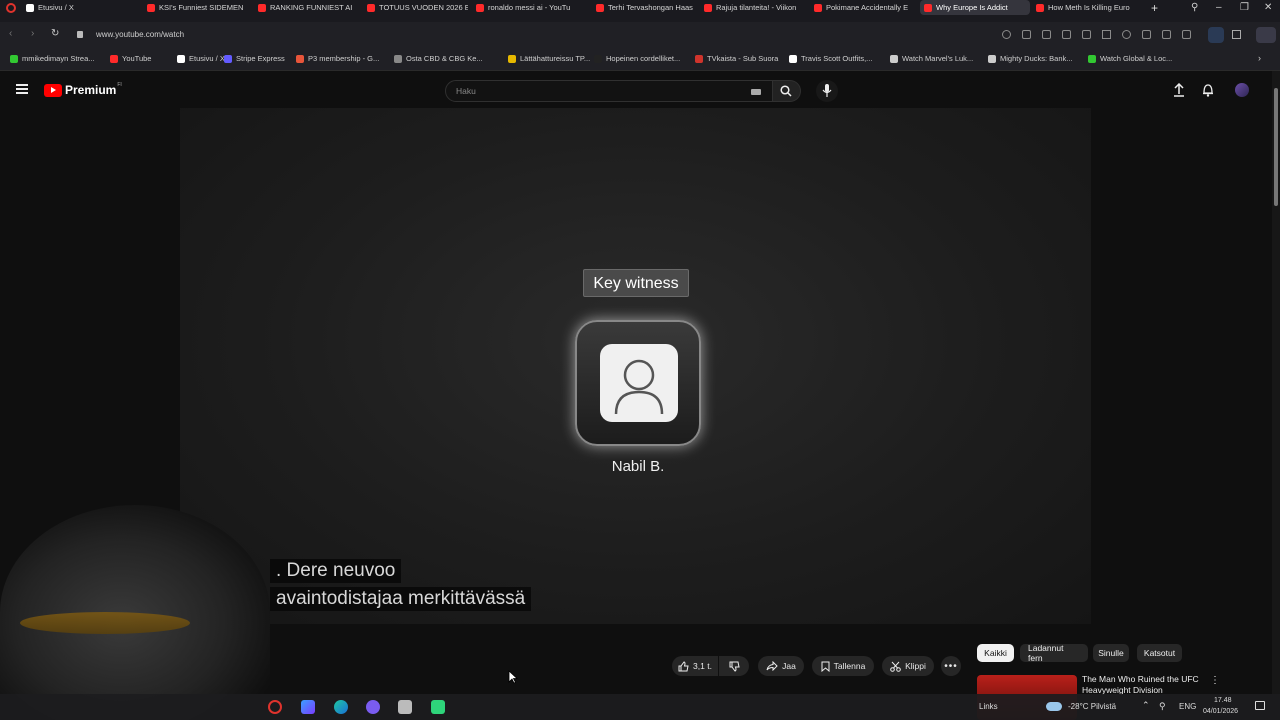 This screenshot has height=720, width=1280. Describe the element at coordinates (734, 666) in the screenshot. I see `dislike-button` at that location.